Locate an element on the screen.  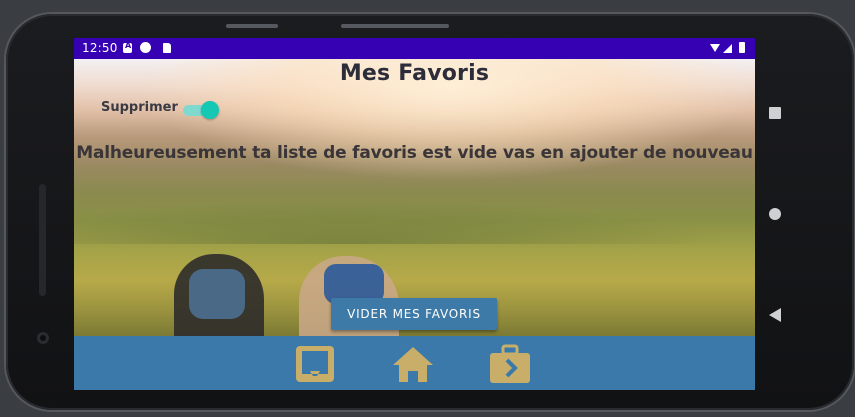
hiker-backpack is located at coordinates (217, 294).